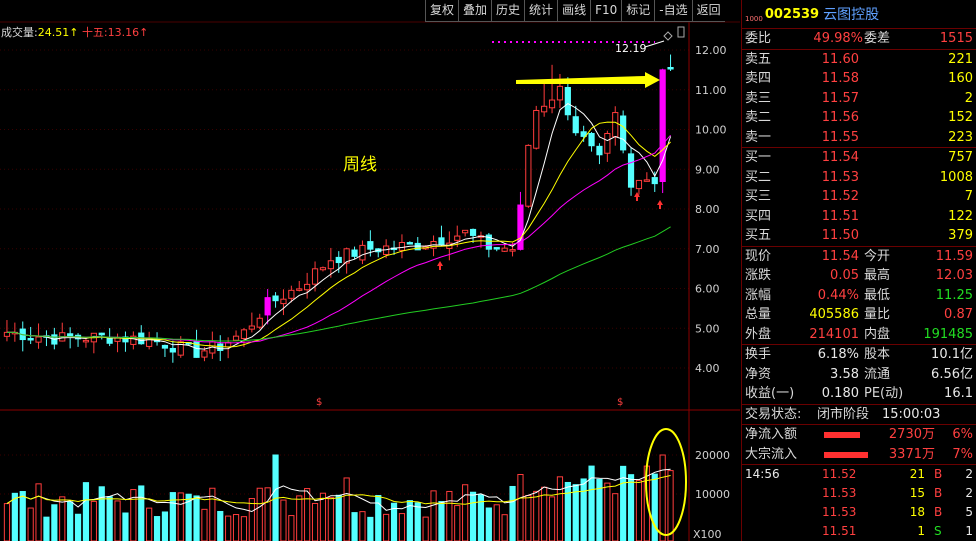  I want to click on stat-label: 最高, so click(877, 275).